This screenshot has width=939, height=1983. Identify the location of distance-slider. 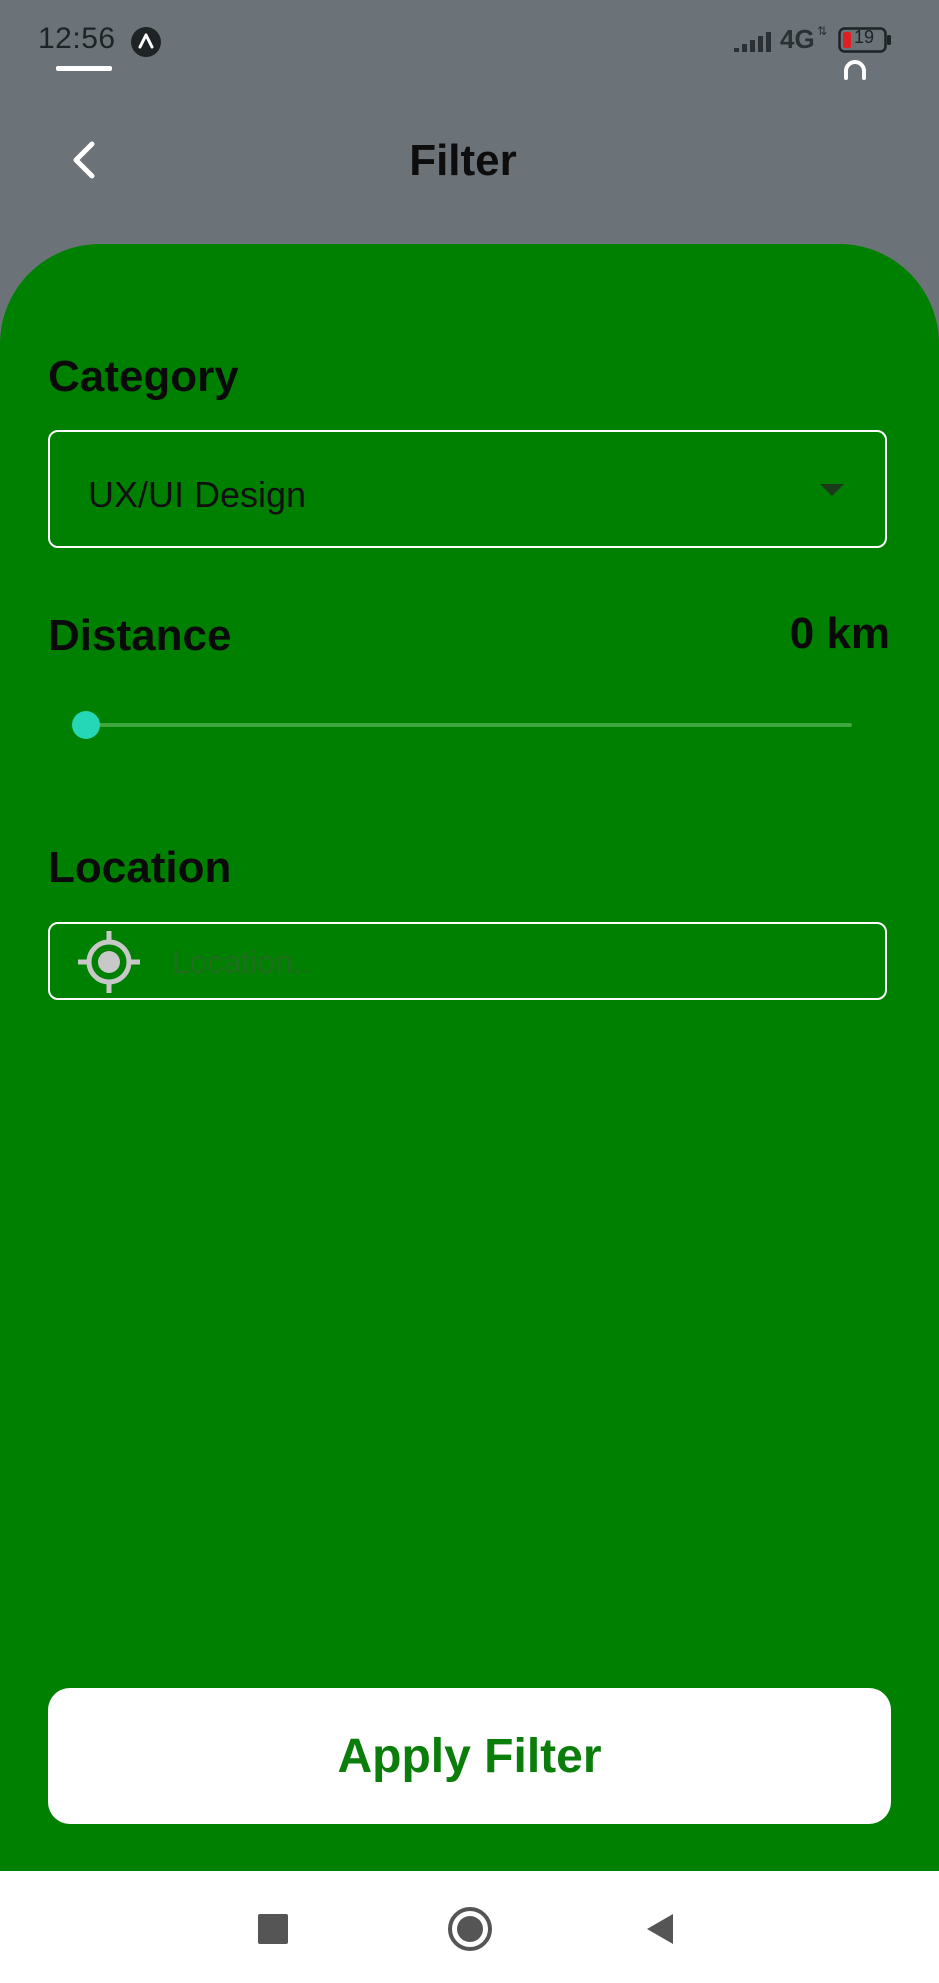
(463, 725).